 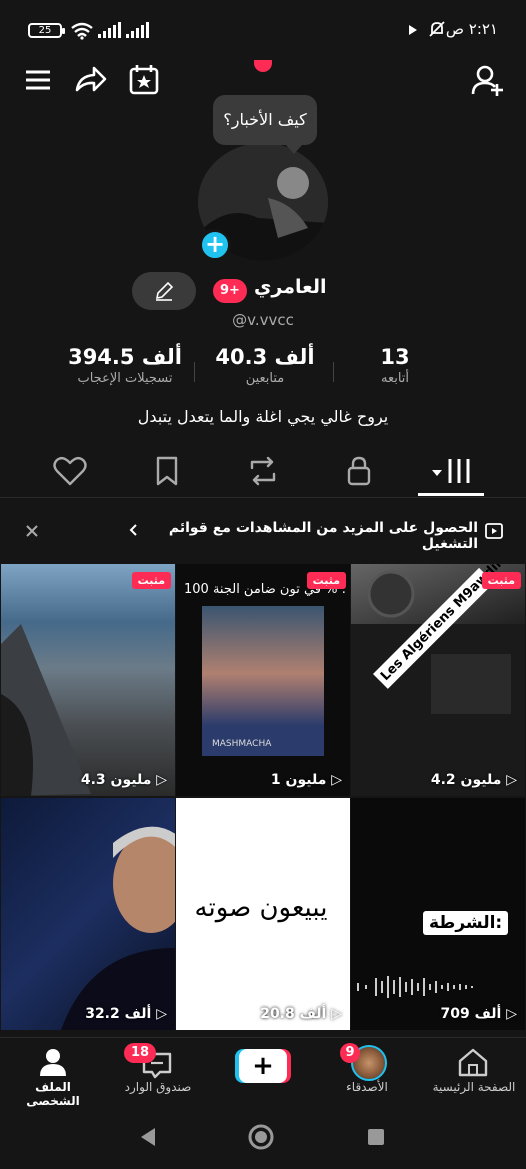 What do you see at coordinates (413, 30) in the screenshot?
I see `play-store-icon` at bounding box center [413, 30].